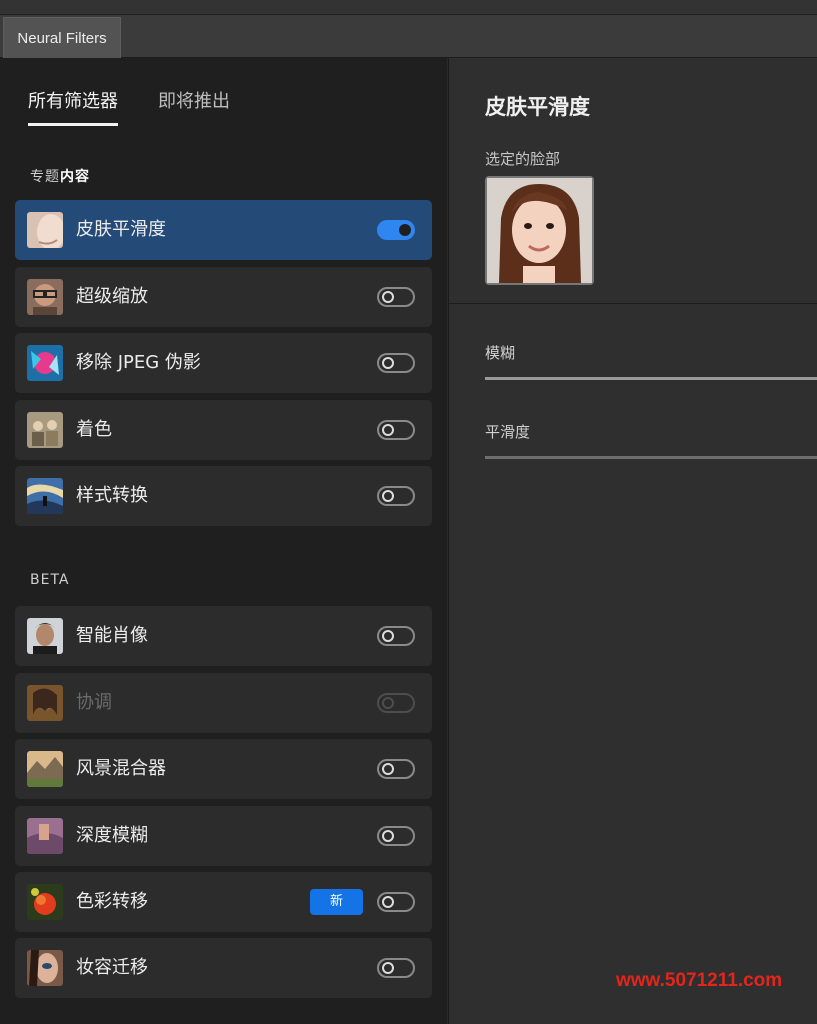 The height and width of the screenshot is (1024, 817). I want to click on smart-portrait-thumb-icon, so click(45, 636).